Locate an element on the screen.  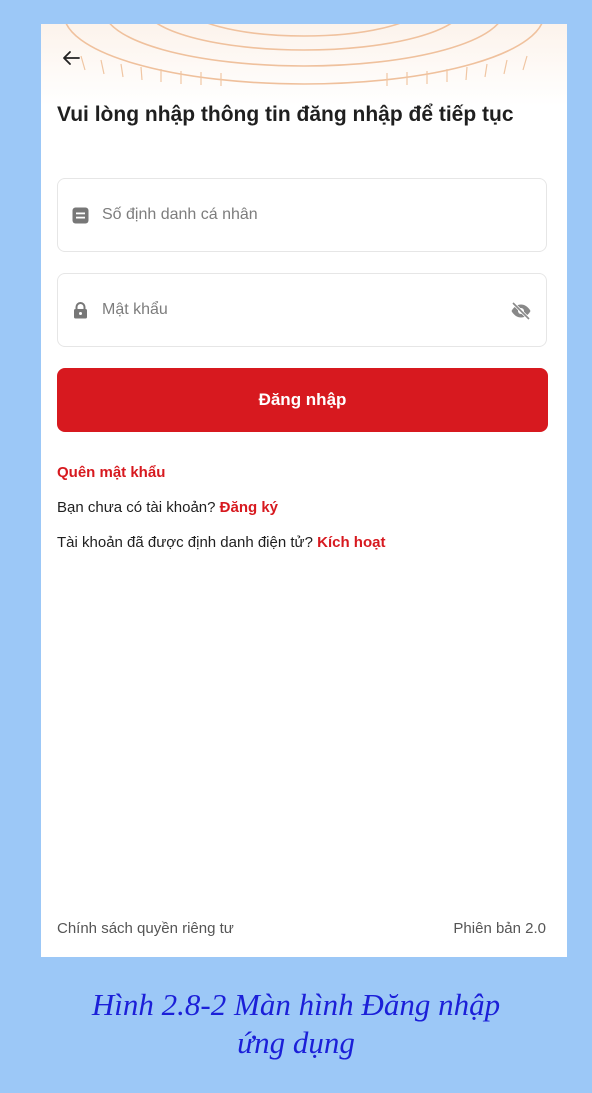
lock-icon is located at coordinates (80, 310).